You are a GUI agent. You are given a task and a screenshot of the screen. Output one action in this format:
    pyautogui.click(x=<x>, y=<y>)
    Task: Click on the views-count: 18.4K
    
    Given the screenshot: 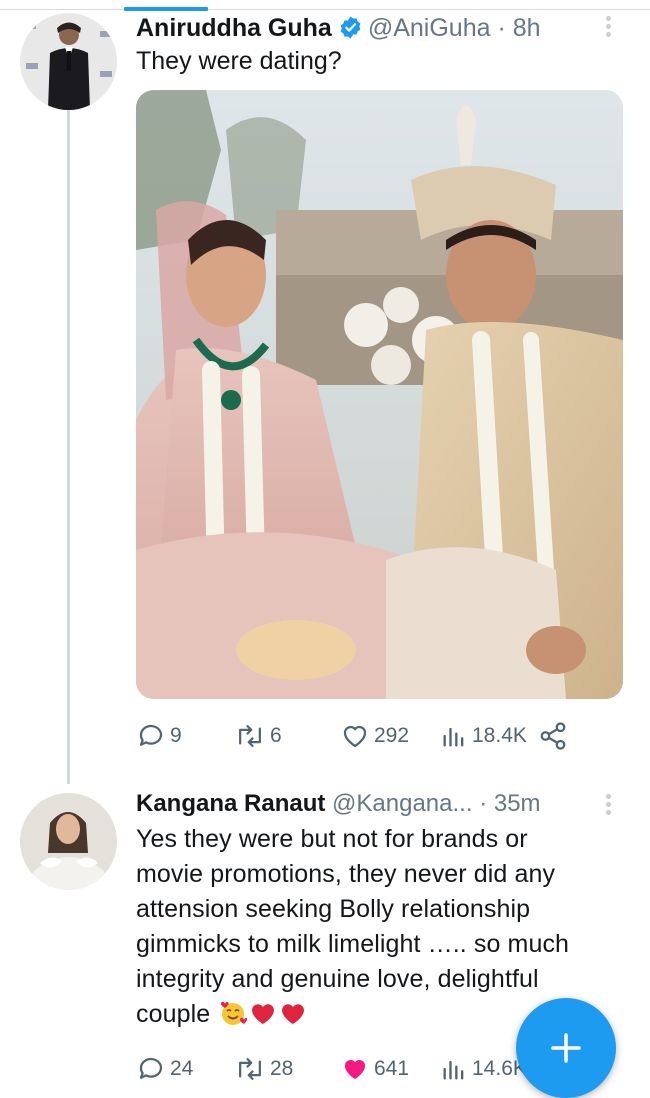 What is the action you would take?
    pyautogui.click(x=499, y=735)
    